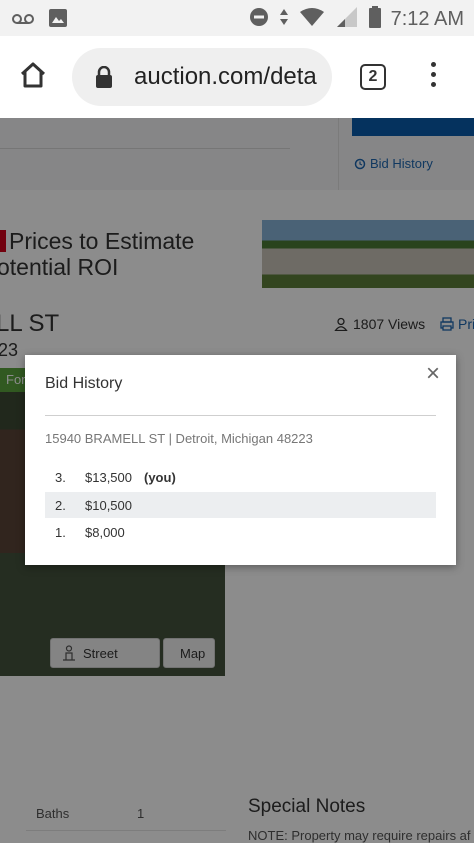 The image size is (474, 843). Describe the element at coordinates (433, 374) in the screenshot. I see `close-icon: ×` at that location.